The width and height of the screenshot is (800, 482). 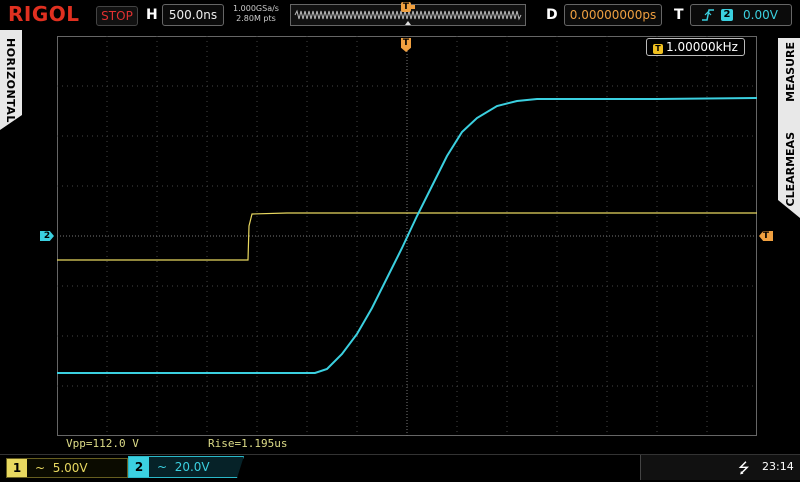 What do you see at coordinates (708, 15) in the screenshot?
I see `rising-edge-icon` at bounding box center [708, 15].